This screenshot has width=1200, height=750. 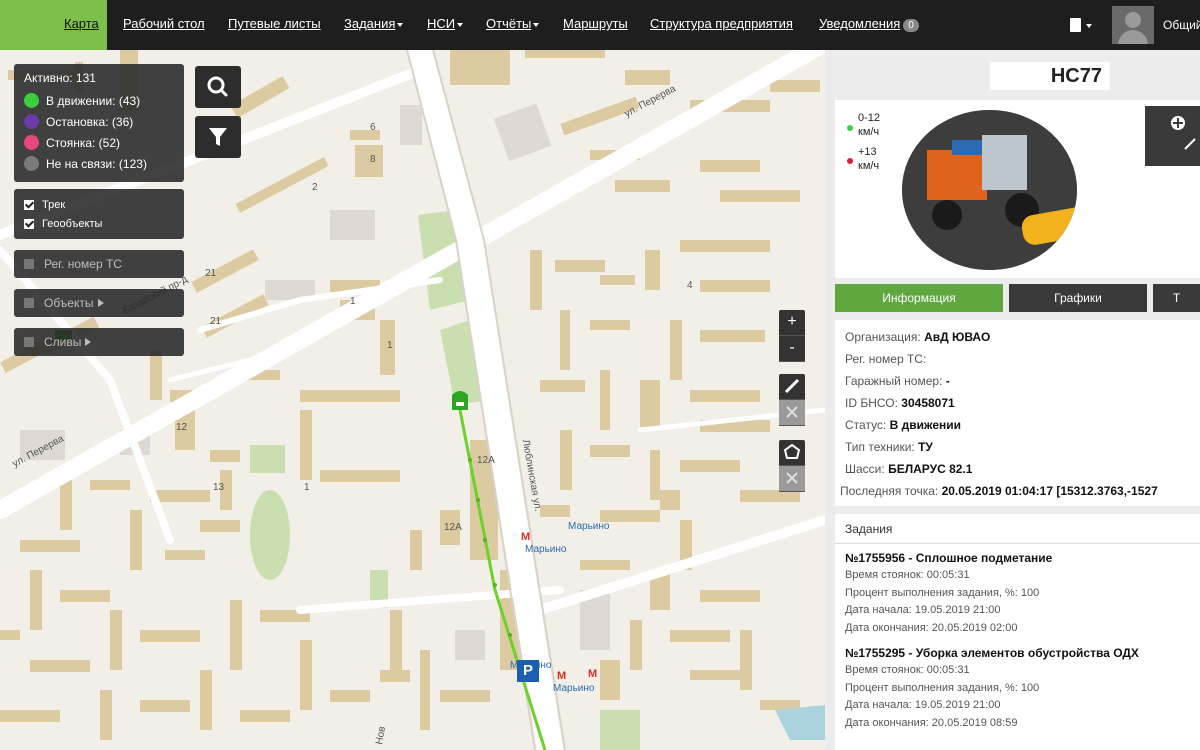 What do you see at coordinates (1181, 25) in the screenshot?
I see `user-name: Общий` at bounding box center [1181, 25].